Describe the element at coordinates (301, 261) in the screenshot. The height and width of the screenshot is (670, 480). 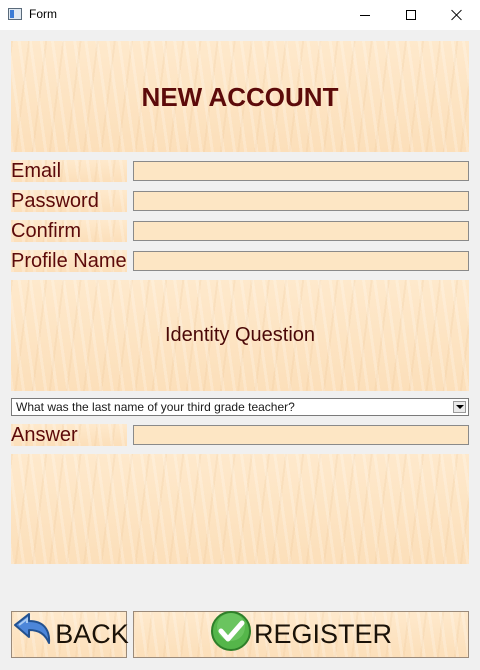
I see `profile-name-field` at that location.